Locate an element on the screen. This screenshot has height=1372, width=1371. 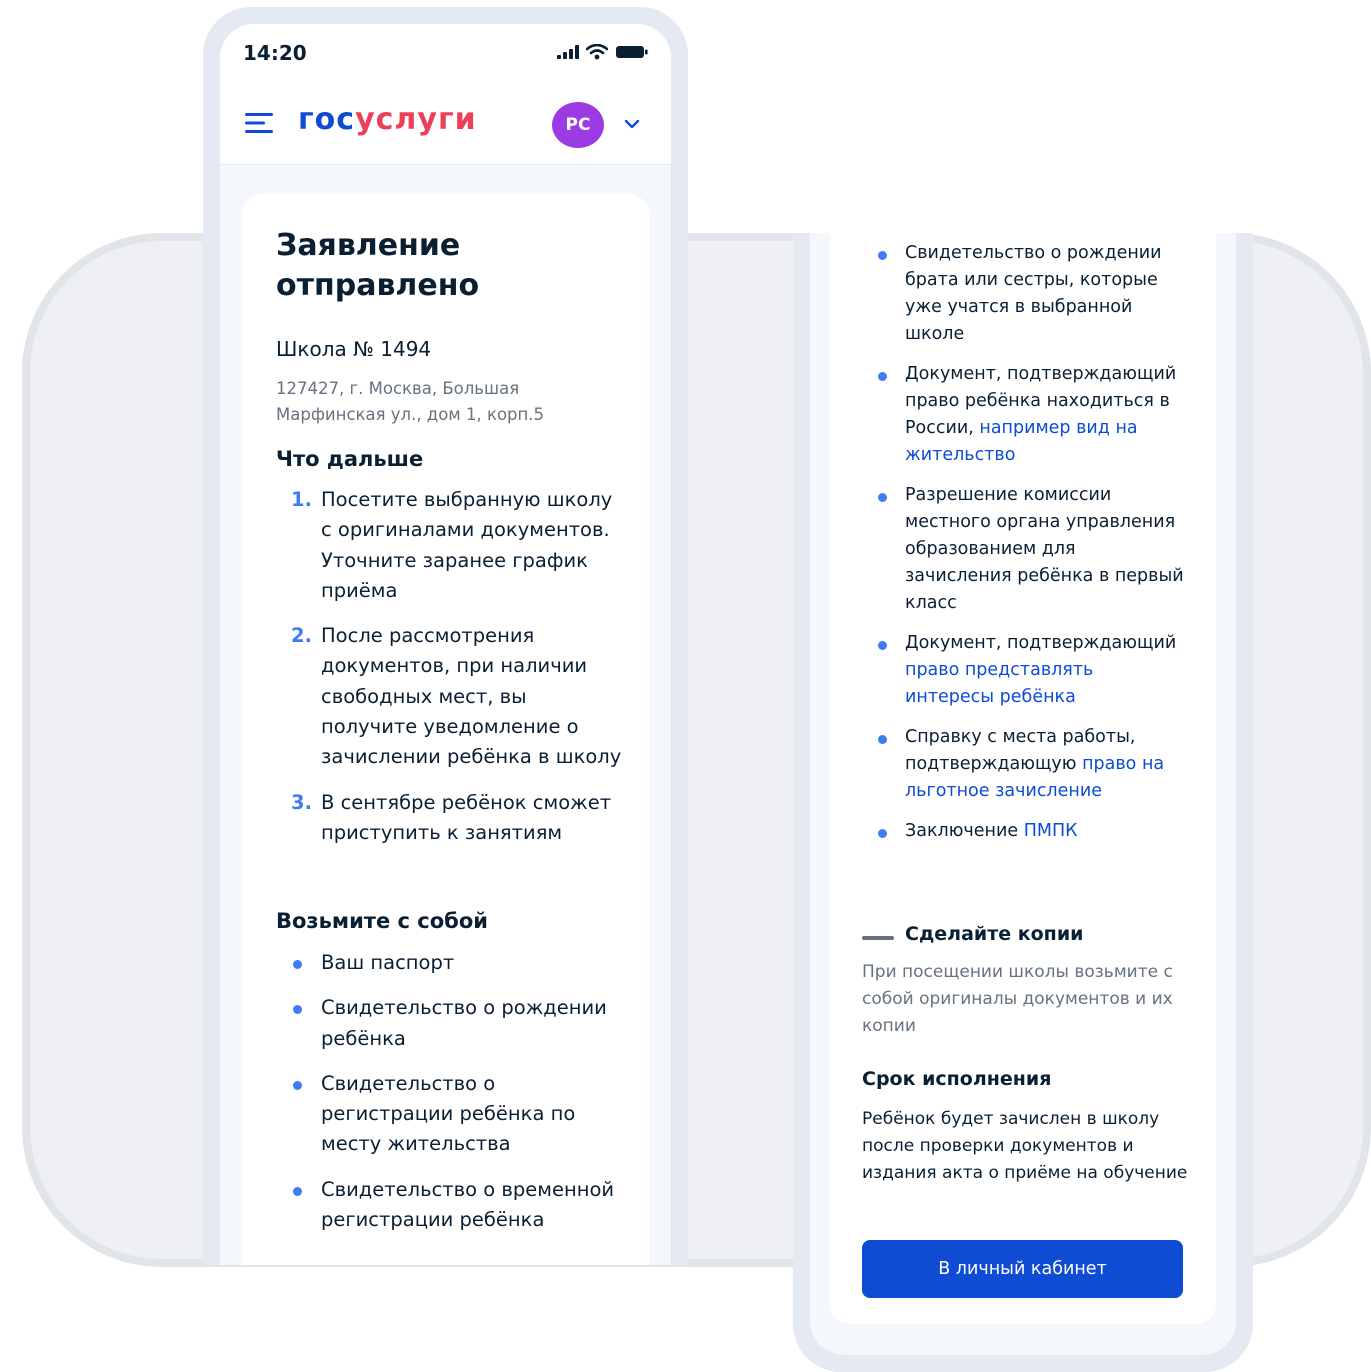
list-item: Ваш паспорт is located at coordinates (451, 963).